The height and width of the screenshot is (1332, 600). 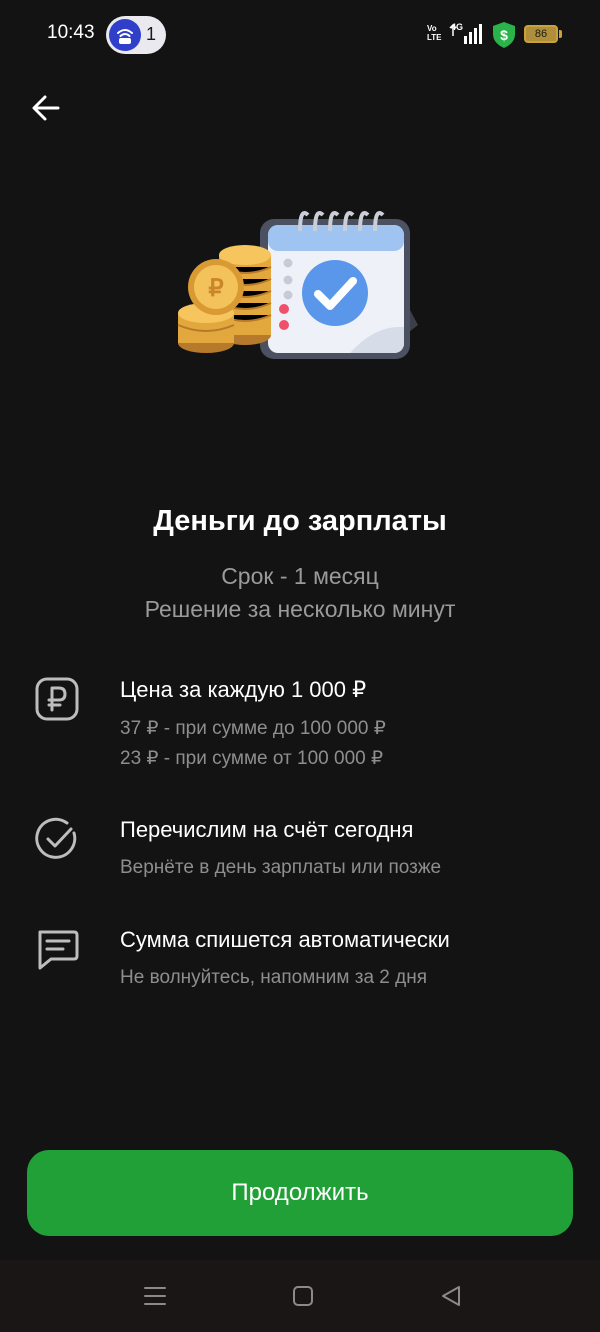 I want to click on subtitle-decision: Решение за несколько минут, so click(x=300, y=609).